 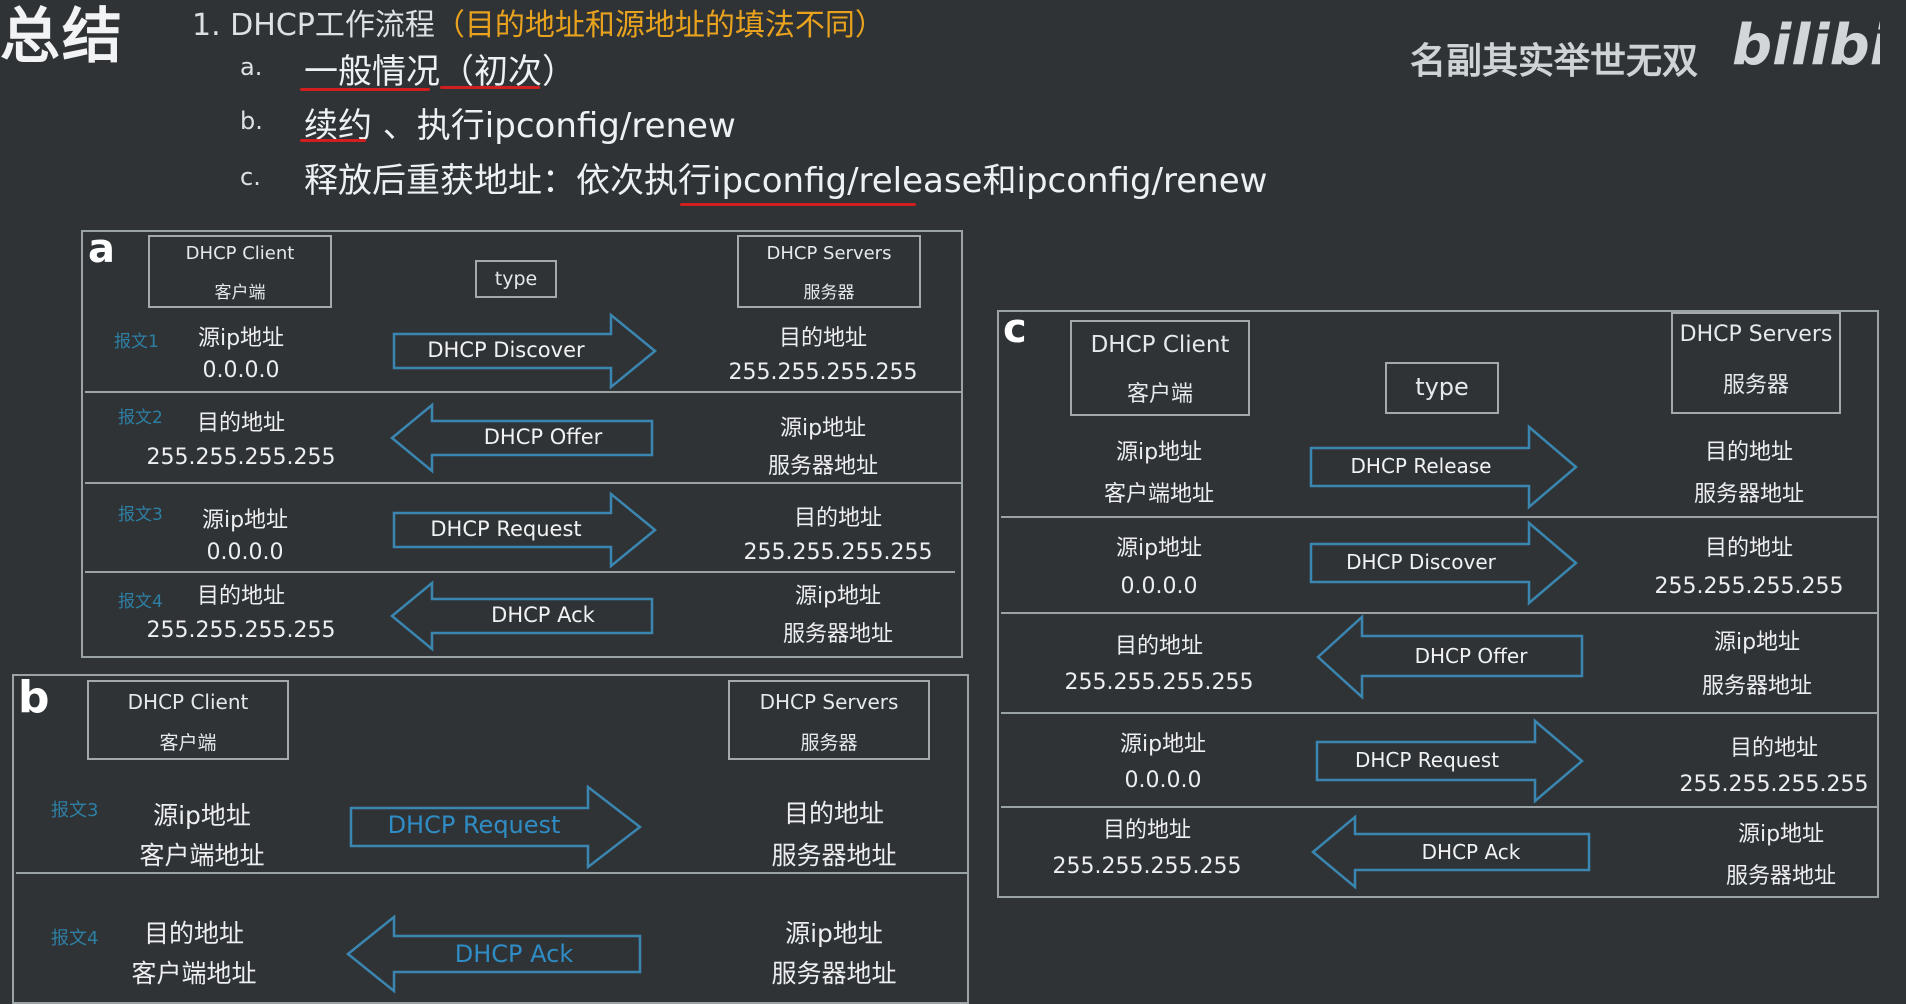 I want to click on subitem-b-letter: b., so click(x=251, y=121).